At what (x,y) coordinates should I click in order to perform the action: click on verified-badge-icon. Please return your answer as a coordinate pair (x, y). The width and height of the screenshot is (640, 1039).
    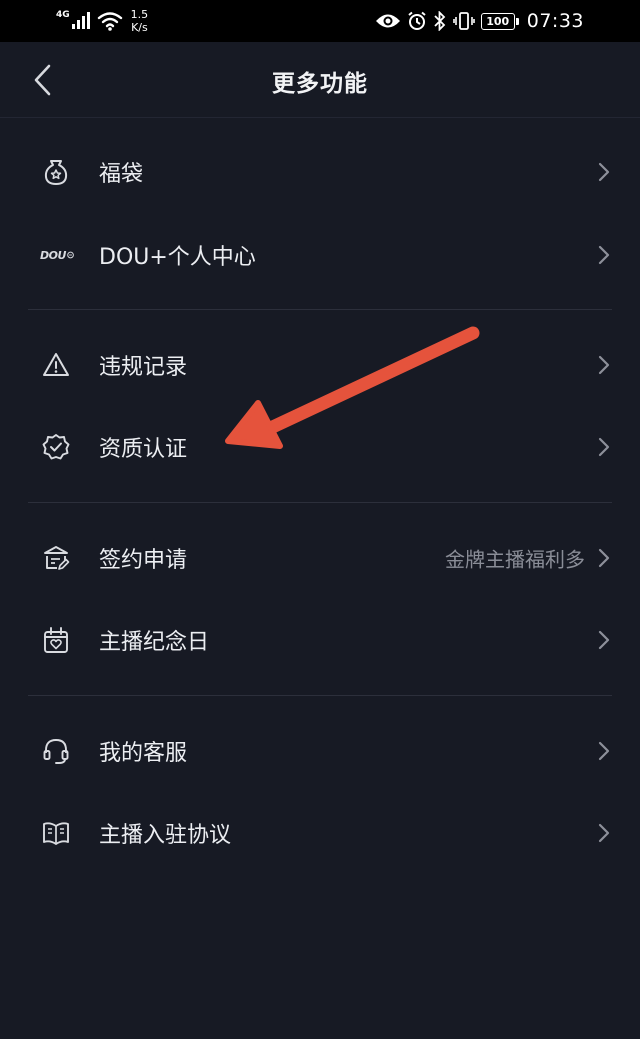
    Looking at the image, I should click on (56, 447).